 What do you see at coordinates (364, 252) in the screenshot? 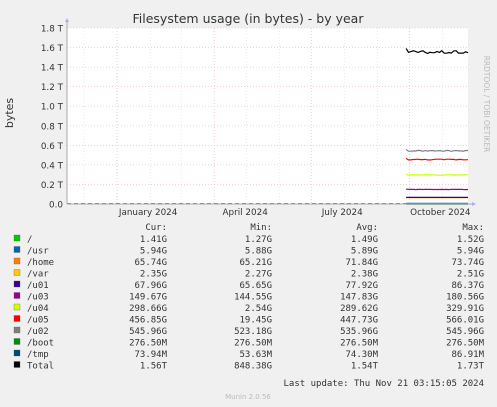
I see `legend-value-avg: 5.89G` at bounding box center [364, 252].